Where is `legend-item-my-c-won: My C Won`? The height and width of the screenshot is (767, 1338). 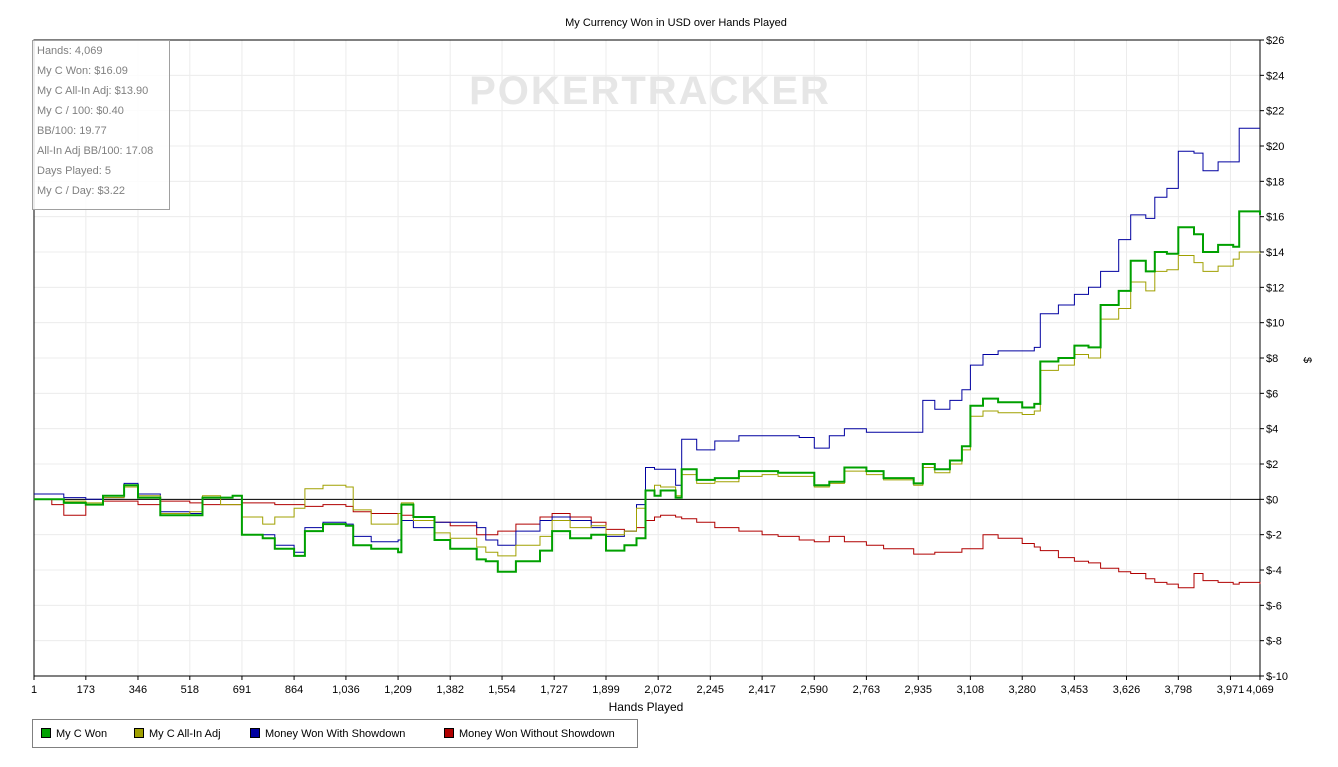 legend-item-my-c-won: My C Won is located at coordinates (74, 734).